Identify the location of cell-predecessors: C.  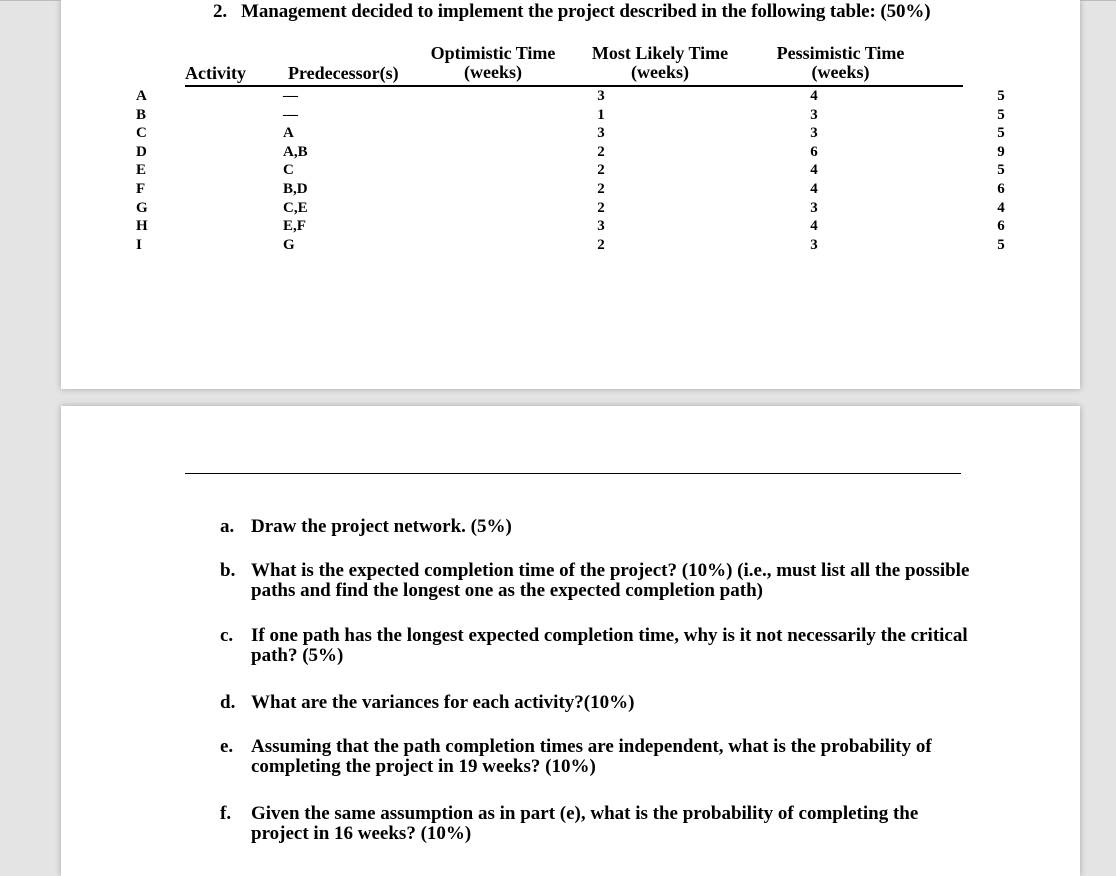
(288, 170).